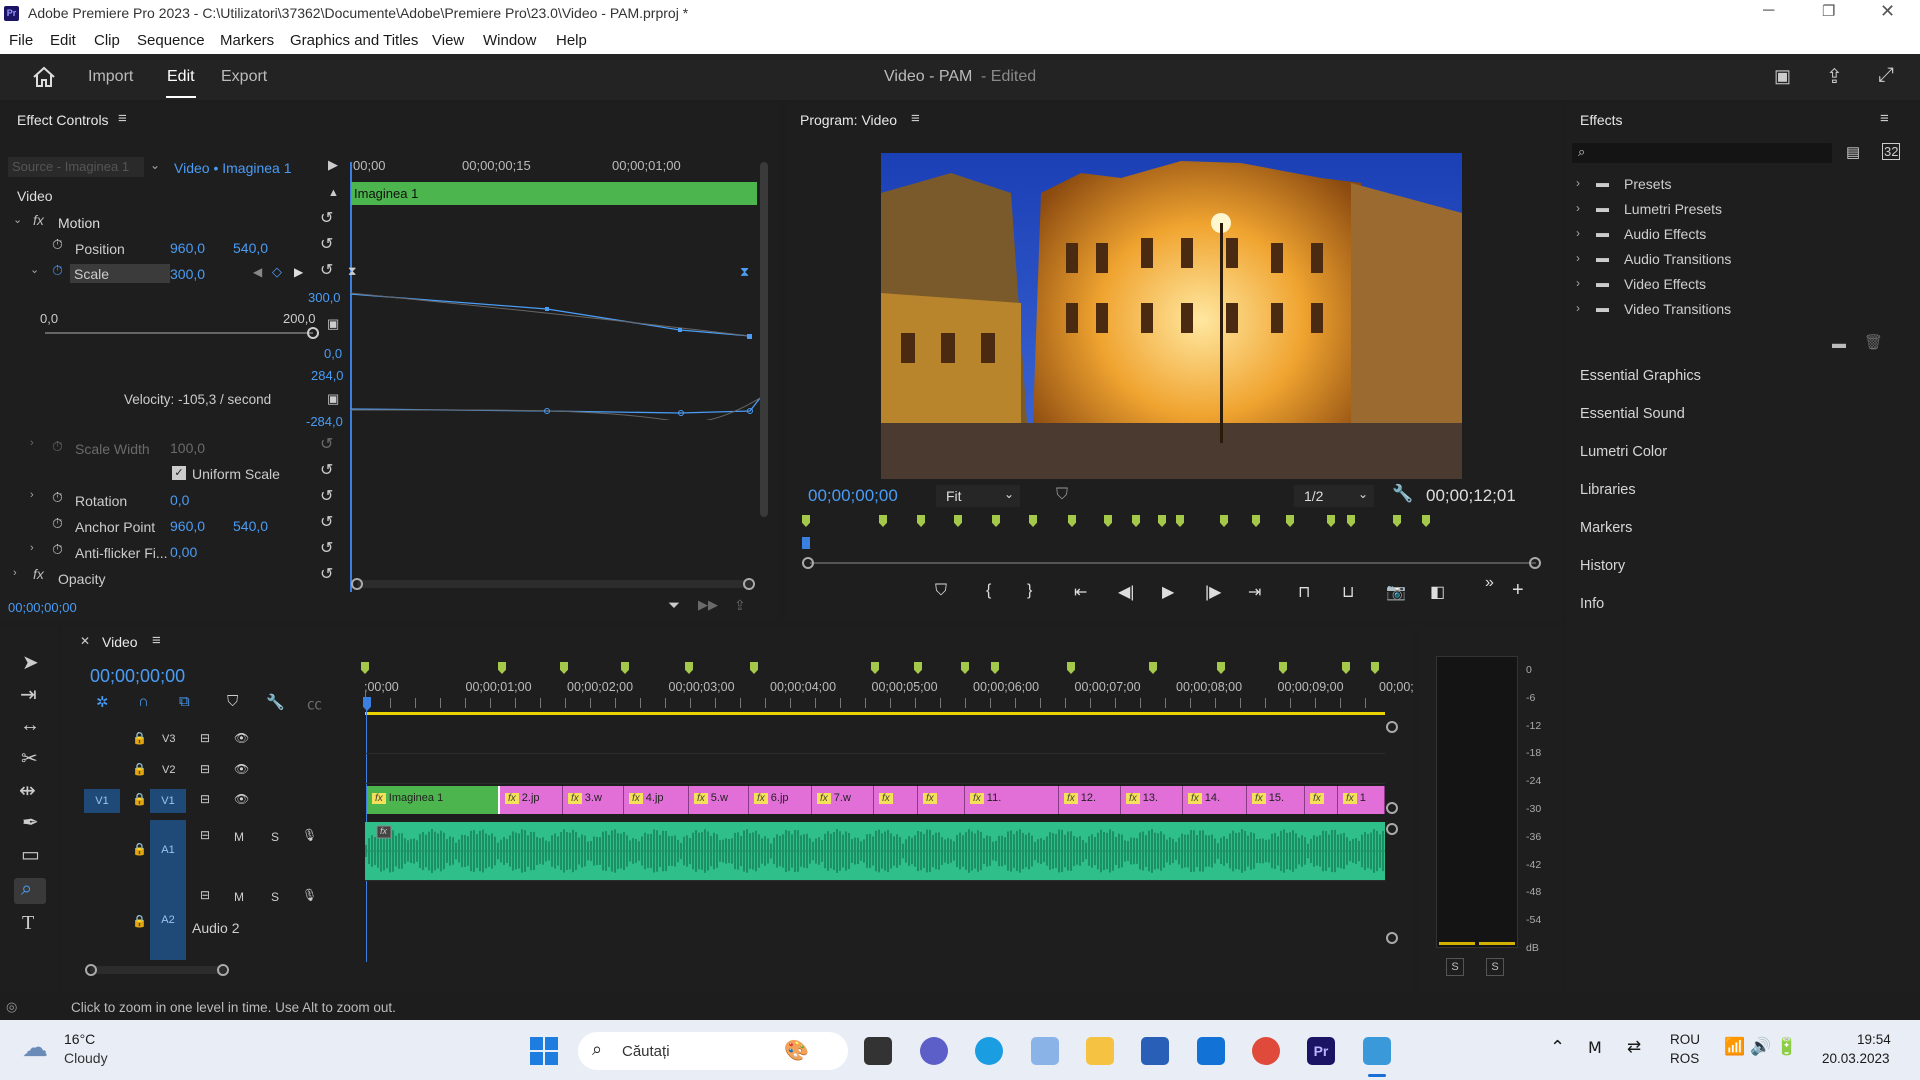  Describe the element at coordinates (1768, 11) in the screenshot. I see `minimize-icon: ─` at that location.